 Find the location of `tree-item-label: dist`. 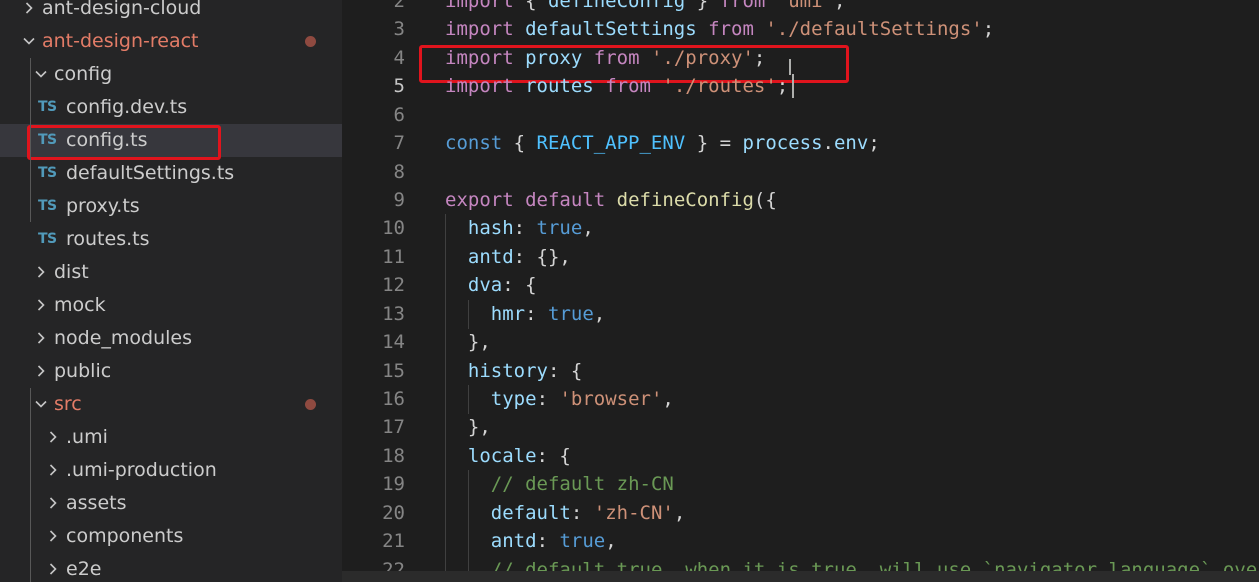

tree-item-label: dist is located at coordinates (71, 272).